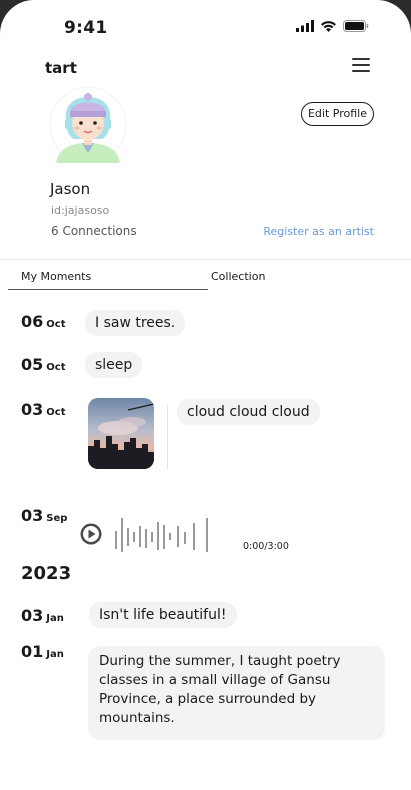 The width and height of the screenshot is (411, 790). Describe the element at coordinates (70, 189) in the screenshot. I see `user-name: Jason` at that location.